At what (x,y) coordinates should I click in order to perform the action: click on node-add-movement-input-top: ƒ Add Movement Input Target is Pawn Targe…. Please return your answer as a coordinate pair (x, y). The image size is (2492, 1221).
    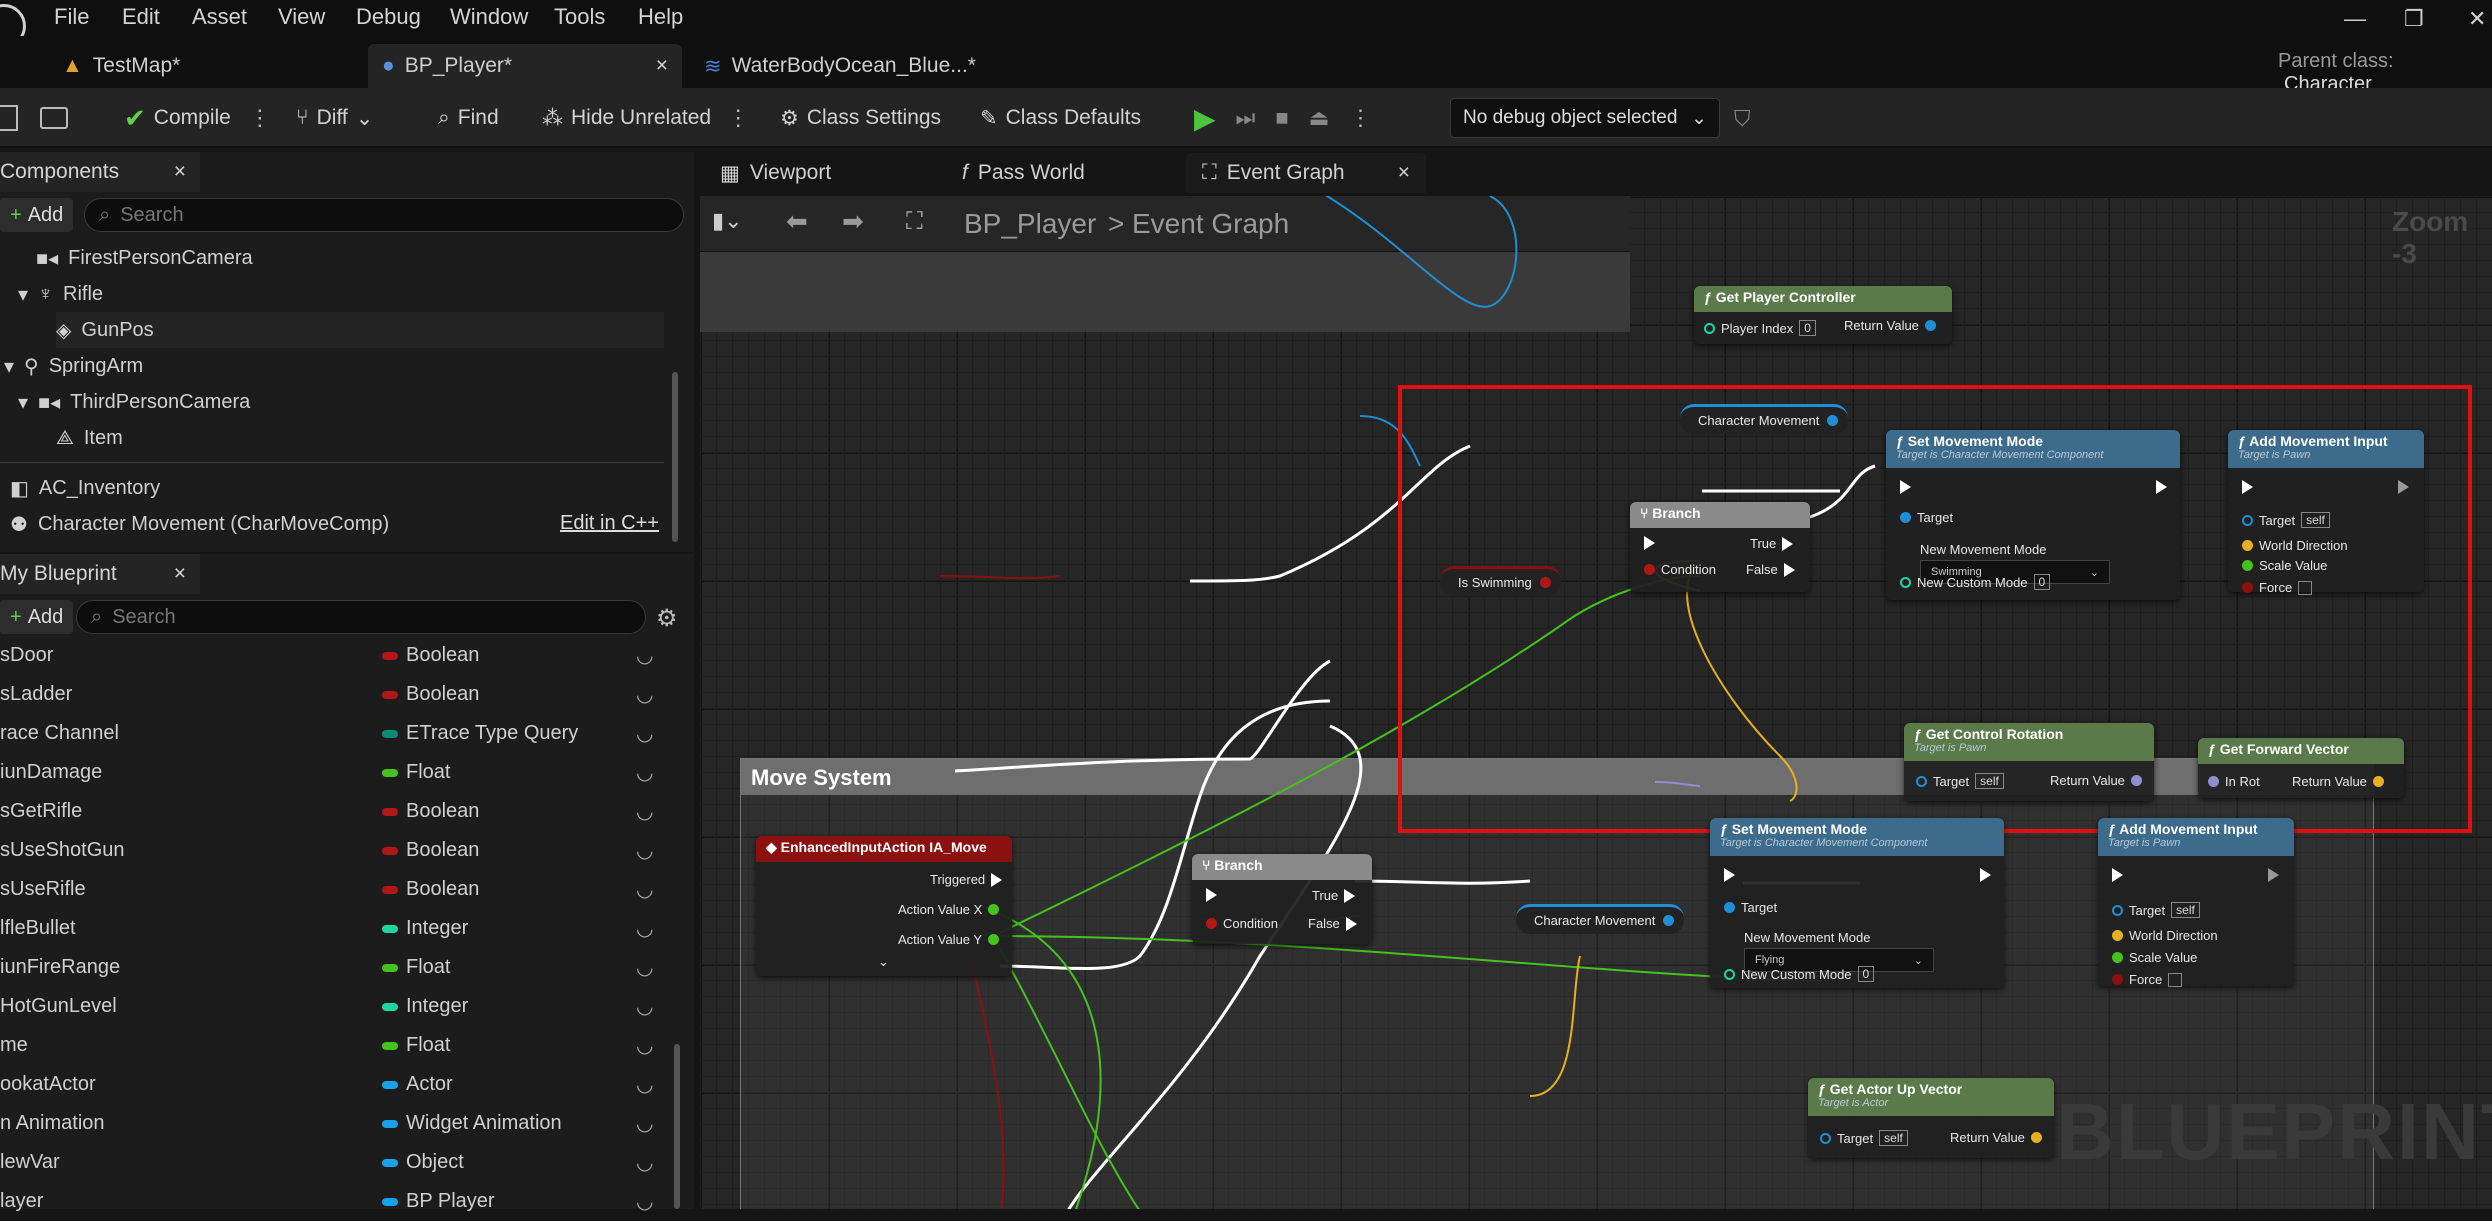
    Looking at the image, I should click on (2326, 512).